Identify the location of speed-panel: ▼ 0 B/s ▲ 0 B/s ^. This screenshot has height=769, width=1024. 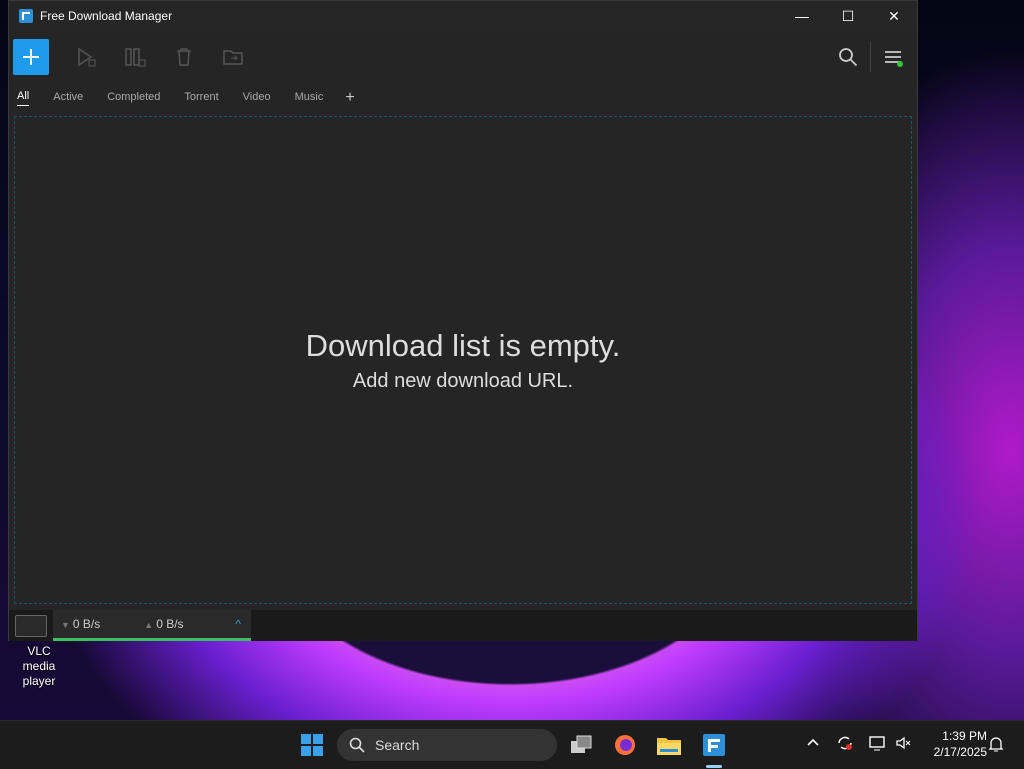
(152, 625).